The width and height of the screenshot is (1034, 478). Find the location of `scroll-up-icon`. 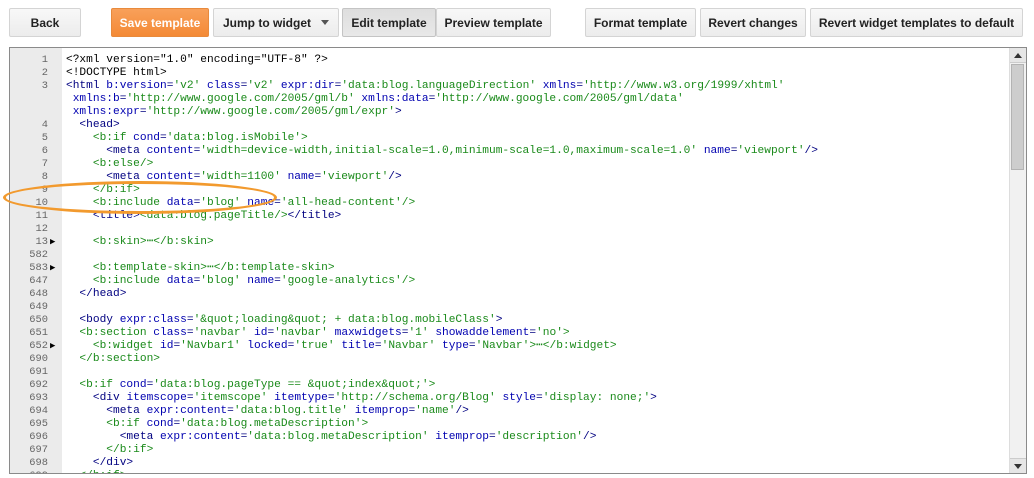

scroll-up-icon is located at coordinates (1018, 55).